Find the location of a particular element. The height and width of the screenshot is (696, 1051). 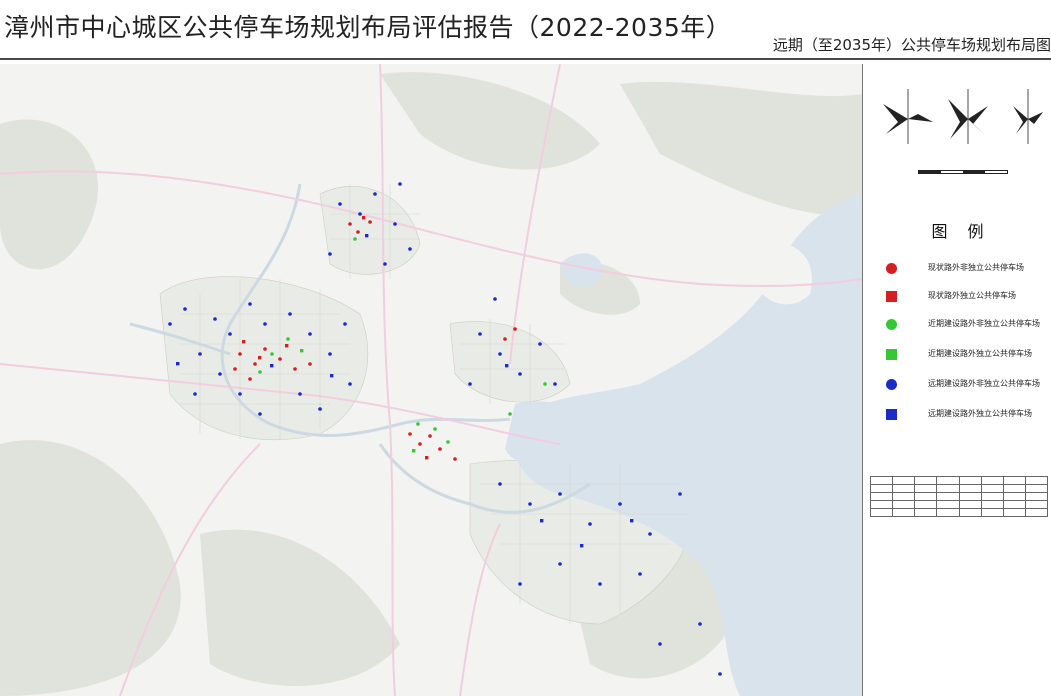

legend-label: 远期建设路外独立公共停车场 is located at coordinates (980, 413).